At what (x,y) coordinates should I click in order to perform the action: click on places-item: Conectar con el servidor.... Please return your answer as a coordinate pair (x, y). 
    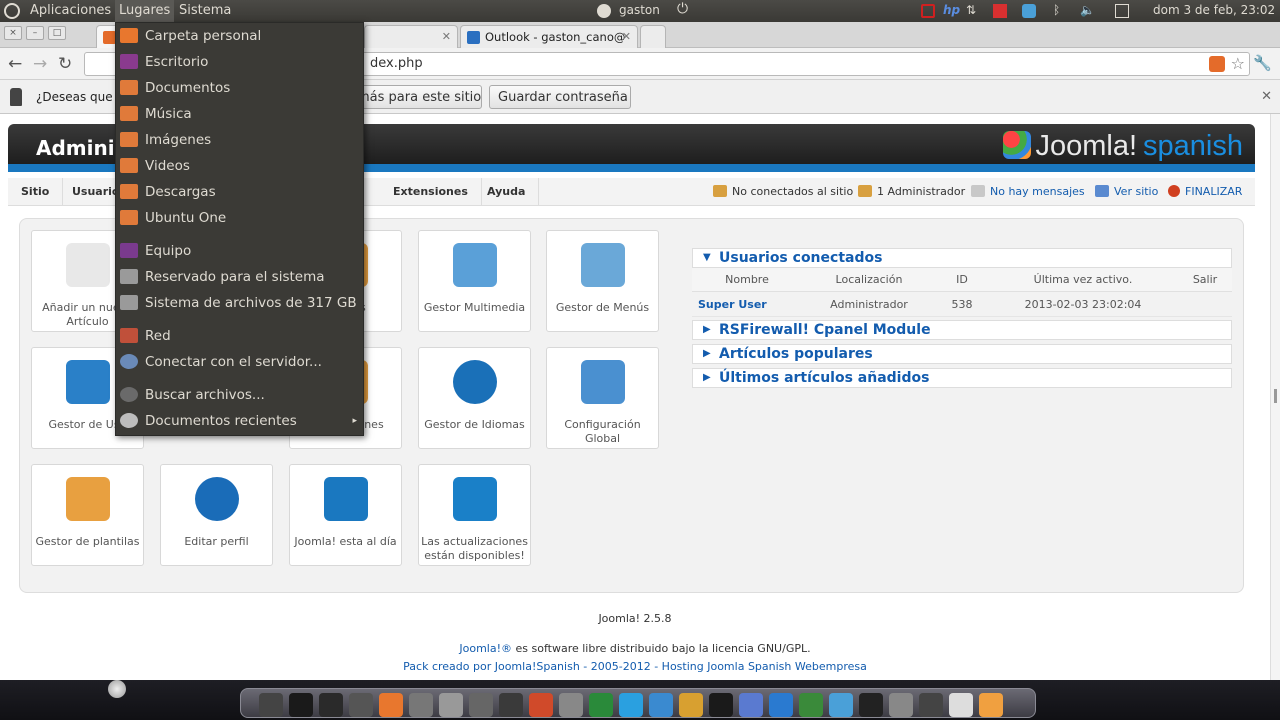
    Looking at the image, I should click on (239, 362).